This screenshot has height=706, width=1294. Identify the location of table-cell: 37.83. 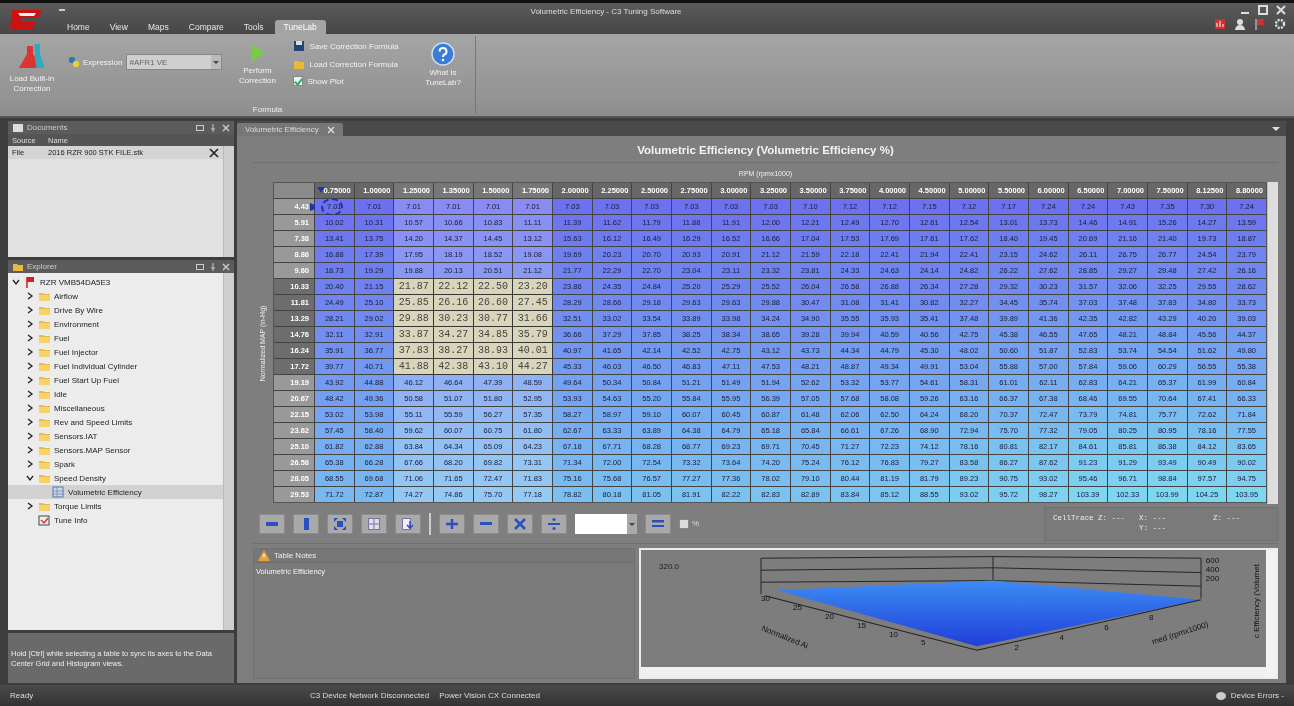
(413, 350).